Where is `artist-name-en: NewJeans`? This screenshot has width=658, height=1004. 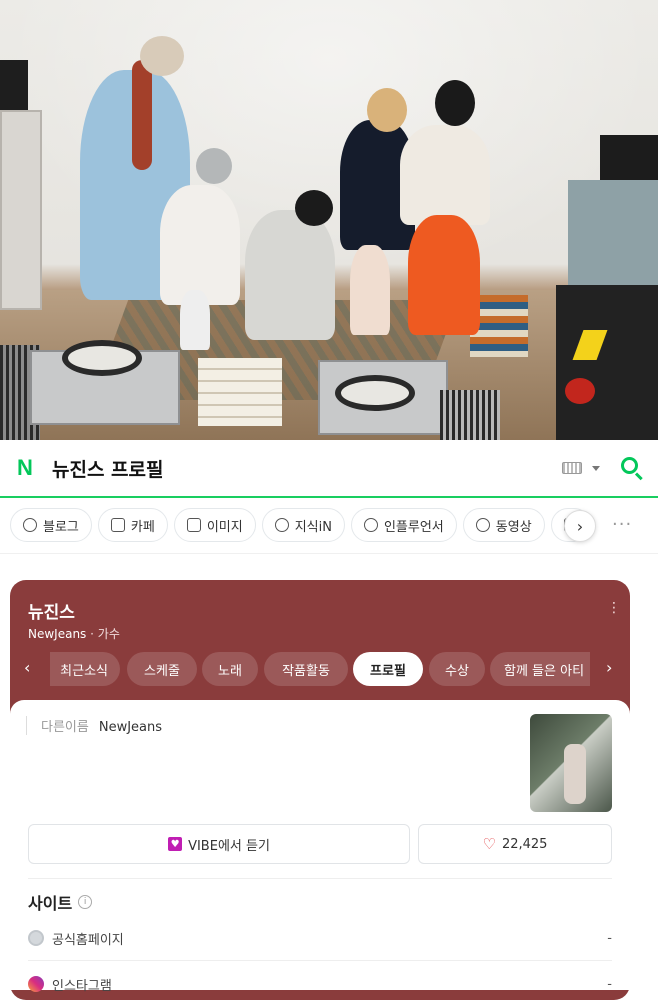 artist-name-en: NewJeans is located at coordinates (57, 634).